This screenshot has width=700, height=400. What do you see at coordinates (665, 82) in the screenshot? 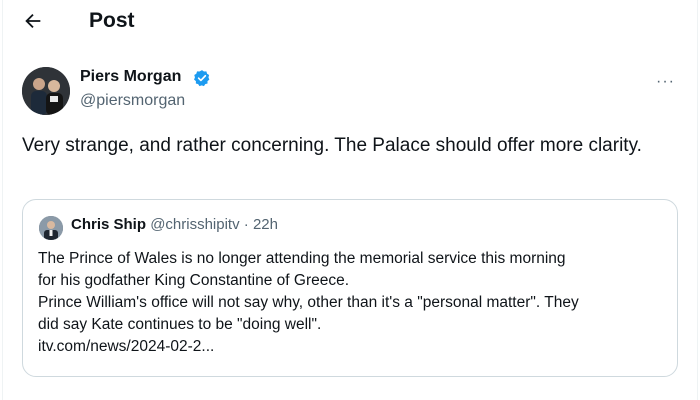
I see `more-options-icon: ···` at bounding box center [665, 82].